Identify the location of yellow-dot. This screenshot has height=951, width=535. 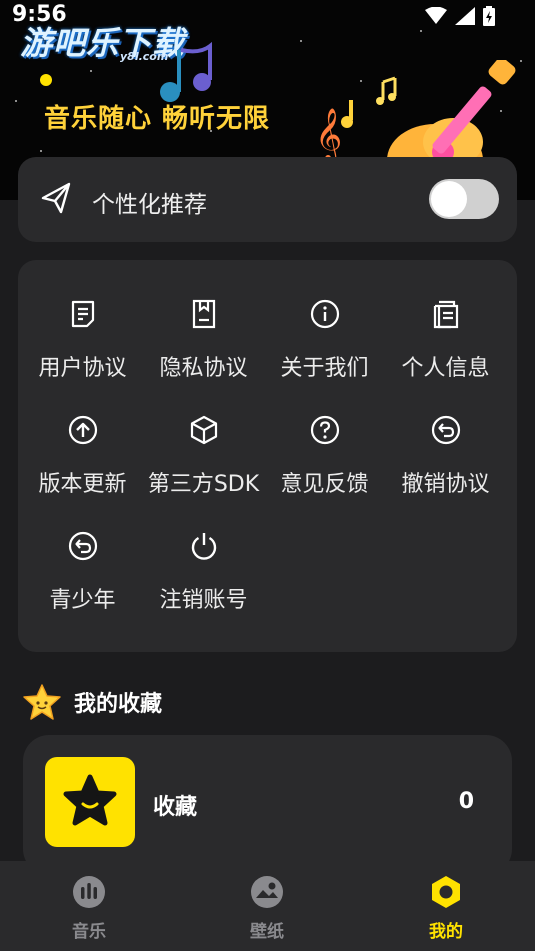
(46, 80).